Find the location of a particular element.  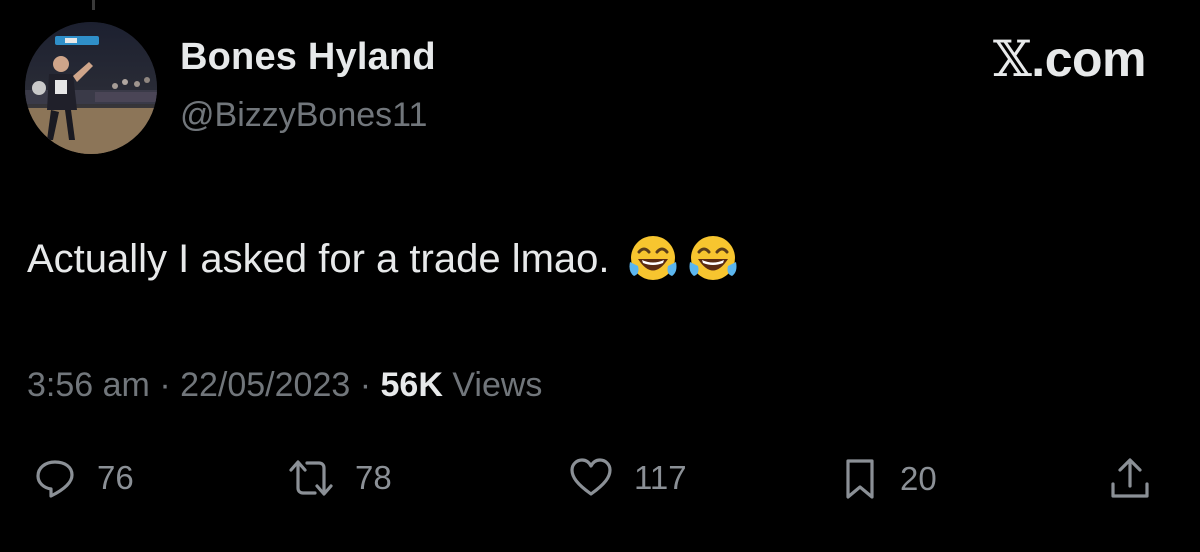

tweet-meta: 3:56 am · 22/05/2023 · 56K Views is located at coordinates (284, 385).